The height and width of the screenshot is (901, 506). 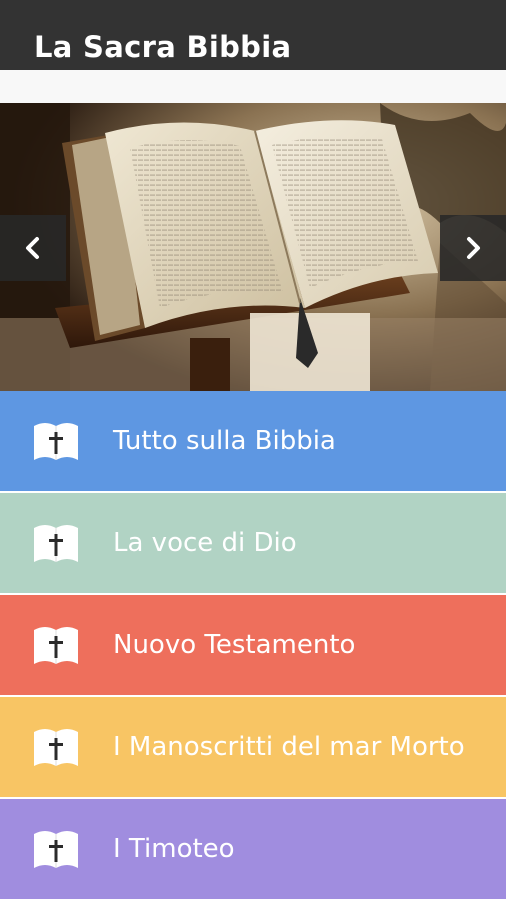 I want to click on header-spacer, so click(x=253, y=86).